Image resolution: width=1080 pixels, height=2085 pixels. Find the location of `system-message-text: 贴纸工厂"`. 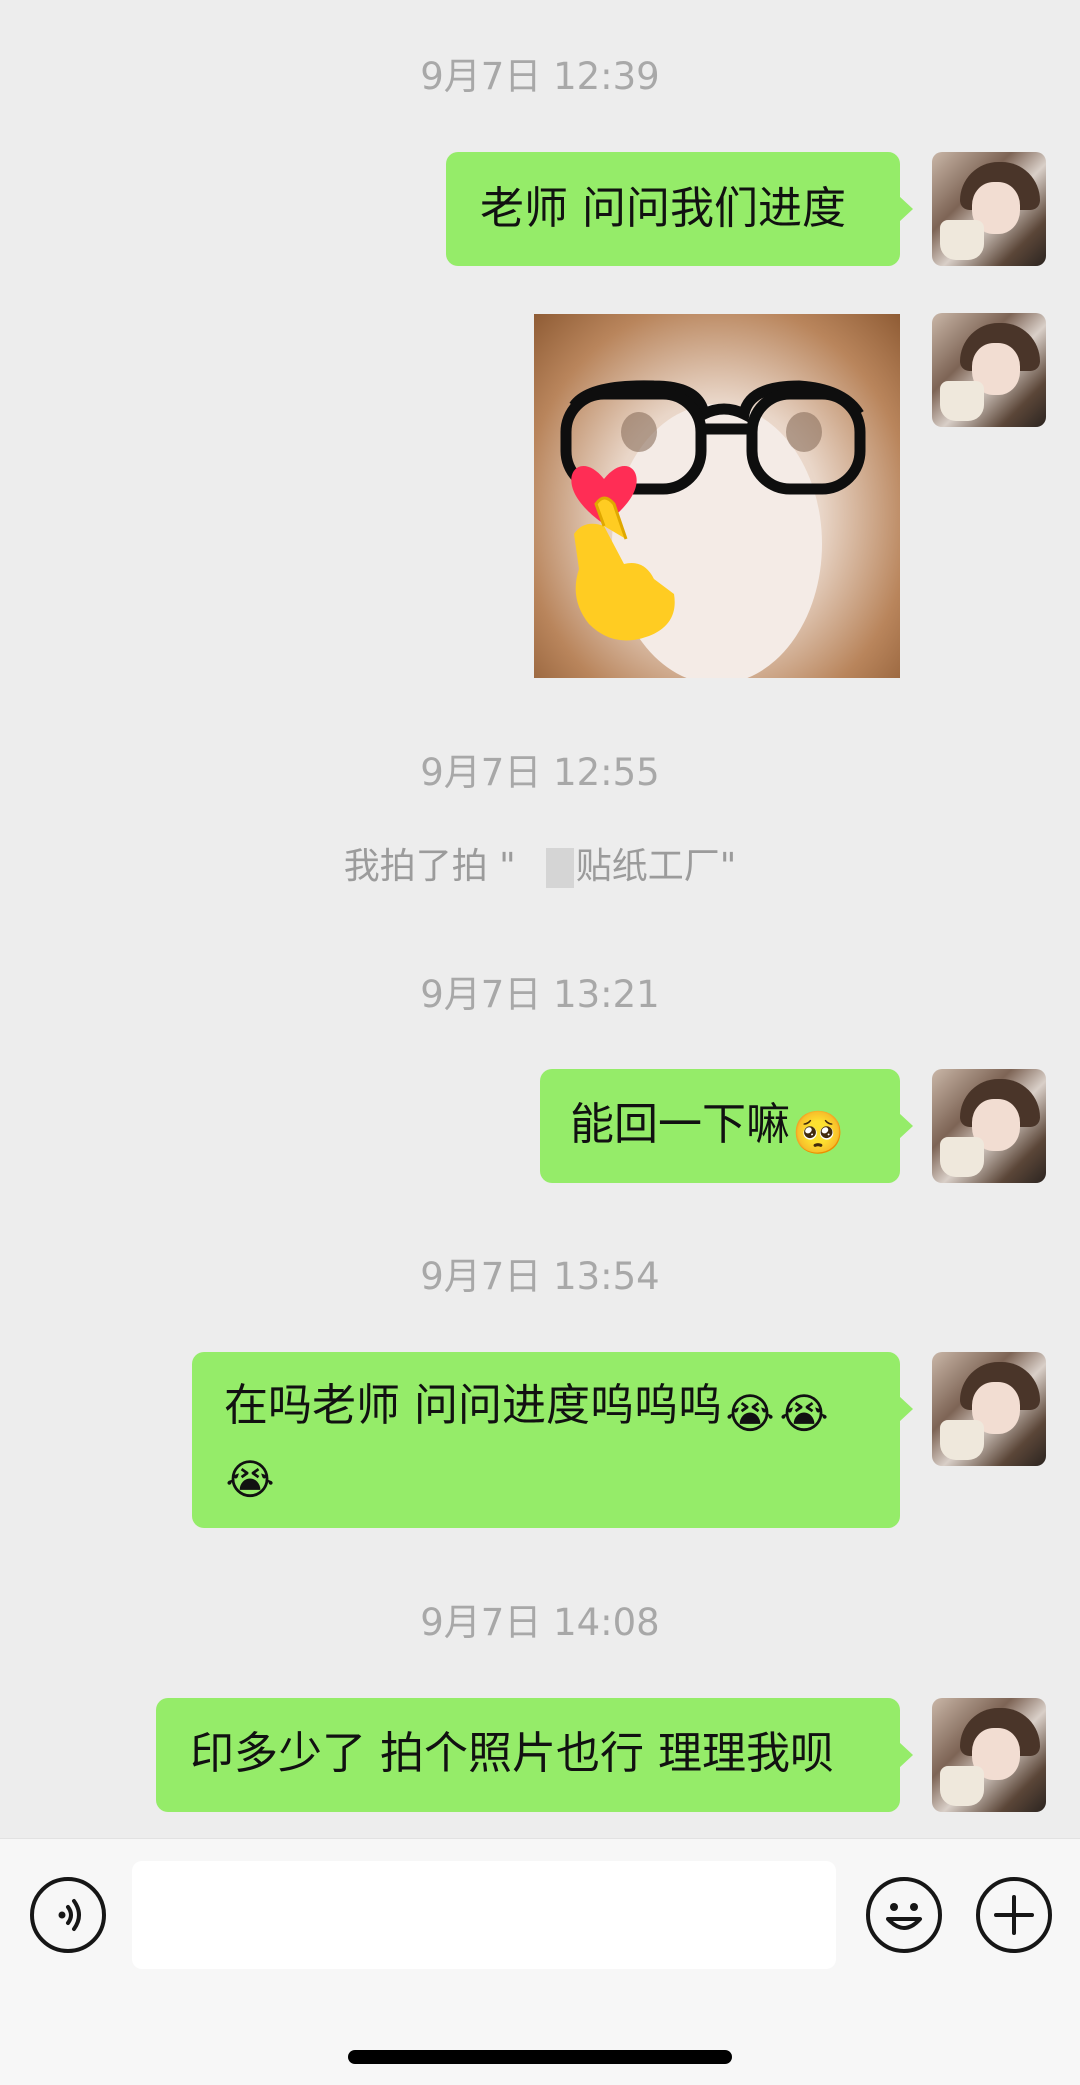

system-message-text: 贴纸工厂" is located at coordinates (656, 866).